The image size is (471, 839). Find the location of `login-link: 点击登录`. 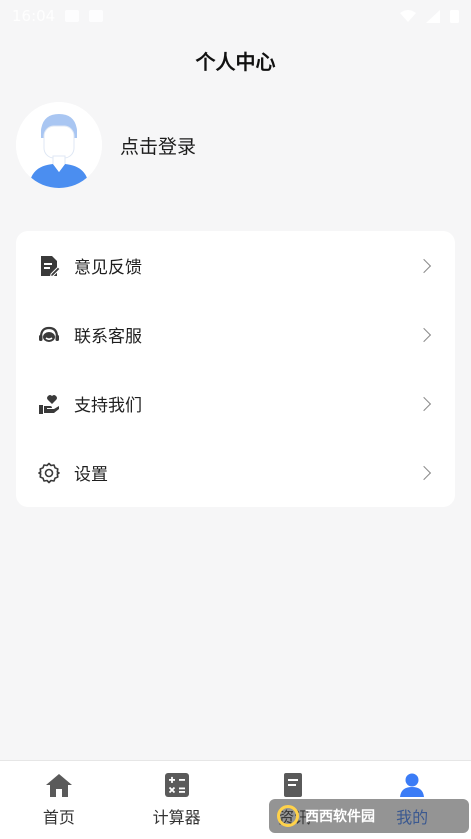

login-link: 点击登录 is located at coordinates (158, 145).